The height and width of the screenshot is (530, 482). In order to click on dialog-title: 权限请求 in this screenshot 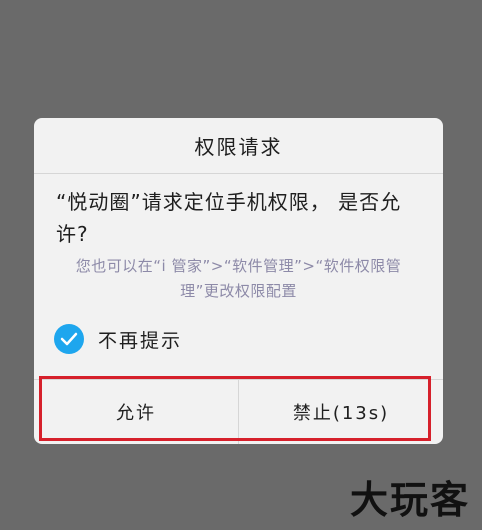, I will do `click(238, 146)`.